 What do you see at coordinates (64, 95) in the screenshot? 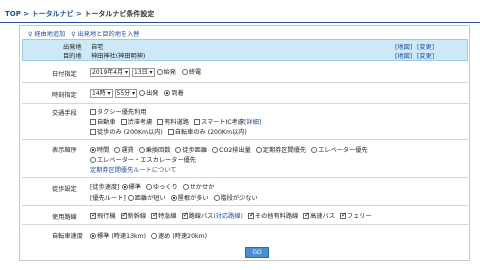
I see `time-label: 時刻指定` at bounding box center [64, 95].